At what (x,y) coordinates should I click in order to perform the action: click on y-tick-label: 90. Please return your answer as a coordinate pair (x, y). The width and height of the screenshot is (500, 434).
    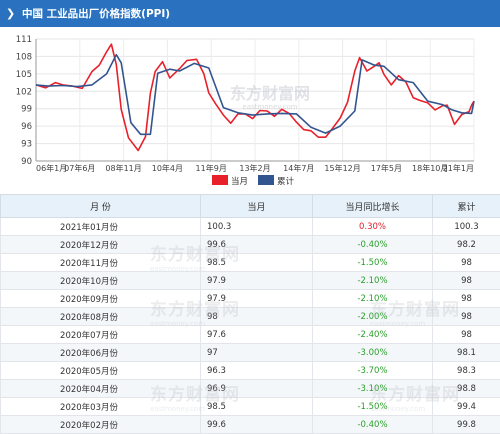
    Looking at the image, I should click on (26, 162).